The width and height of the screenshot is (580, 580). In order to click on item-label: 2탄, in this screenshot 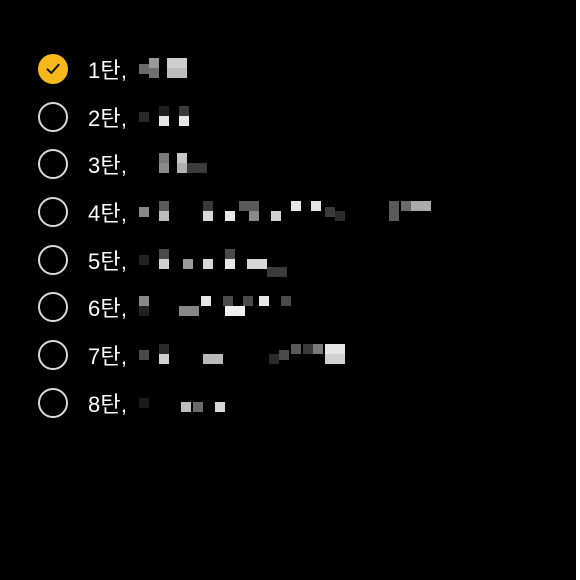, I will do `click(108, 118)`.